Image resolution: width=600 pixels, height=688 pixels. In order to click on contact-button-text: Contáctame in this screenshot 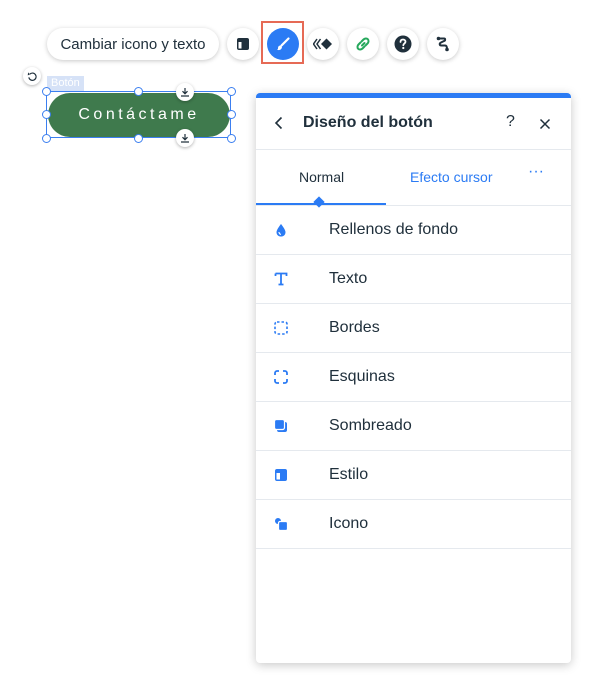, I will do `click(139, 114)`.